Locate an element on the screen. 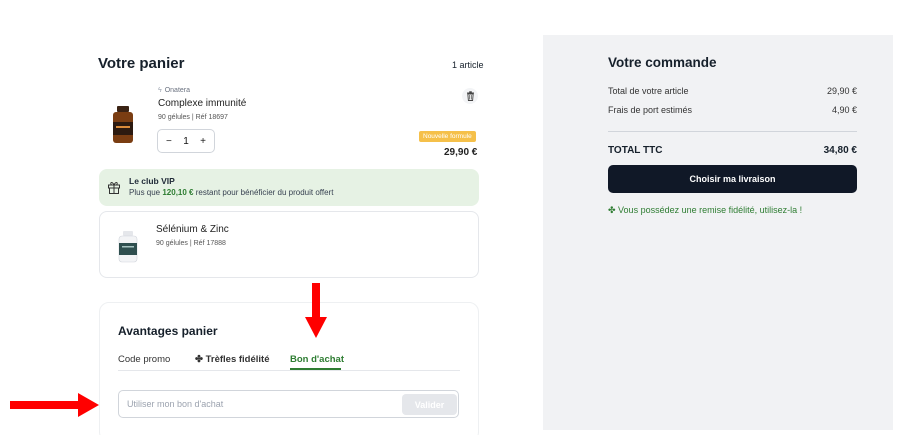 The image size is (901, 435). product-image is located at coordinates (123, 125).